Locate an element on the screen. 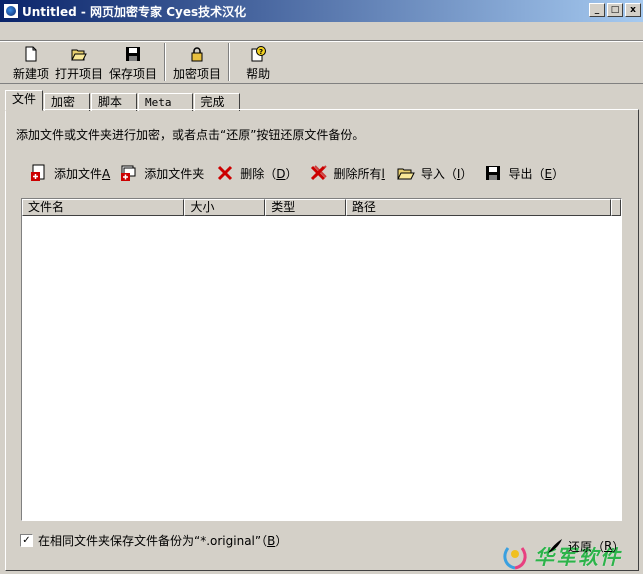  delete-all-label: 删除所有 is located at coordinates (357, 173).